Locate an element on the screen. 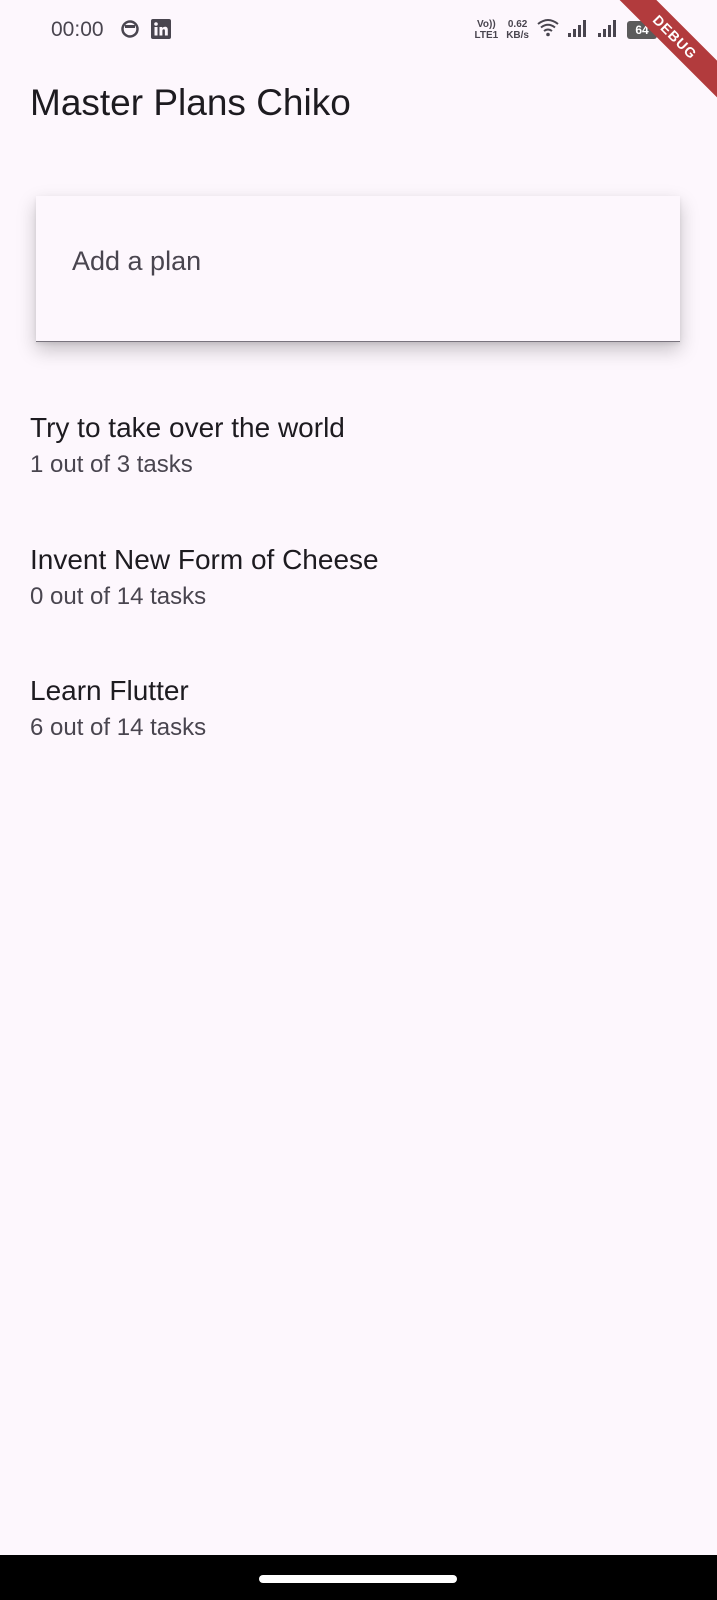  home-indicator is located at coordinates (358, 1579).